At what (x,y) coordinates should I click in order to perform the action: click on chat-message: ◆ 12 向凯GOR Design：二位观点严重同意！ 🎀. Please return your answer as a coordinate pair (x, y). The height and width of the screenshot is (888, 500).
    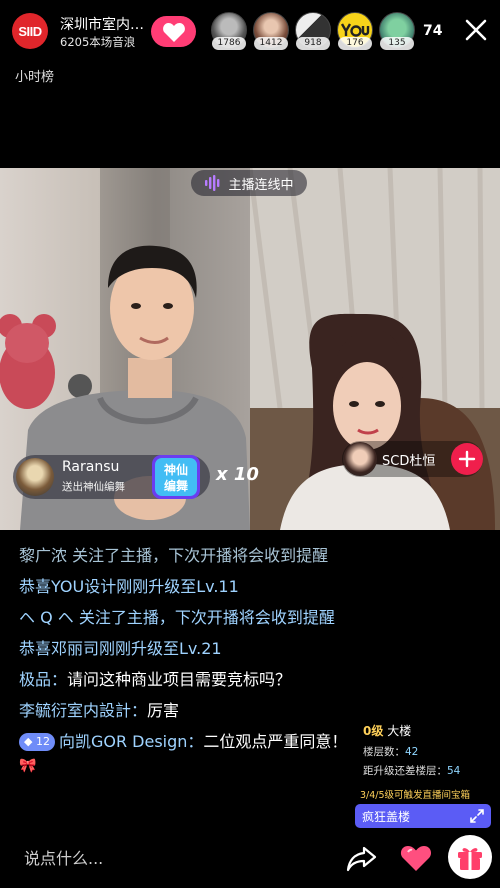
    Looking at the image, I should click on (184, 754).